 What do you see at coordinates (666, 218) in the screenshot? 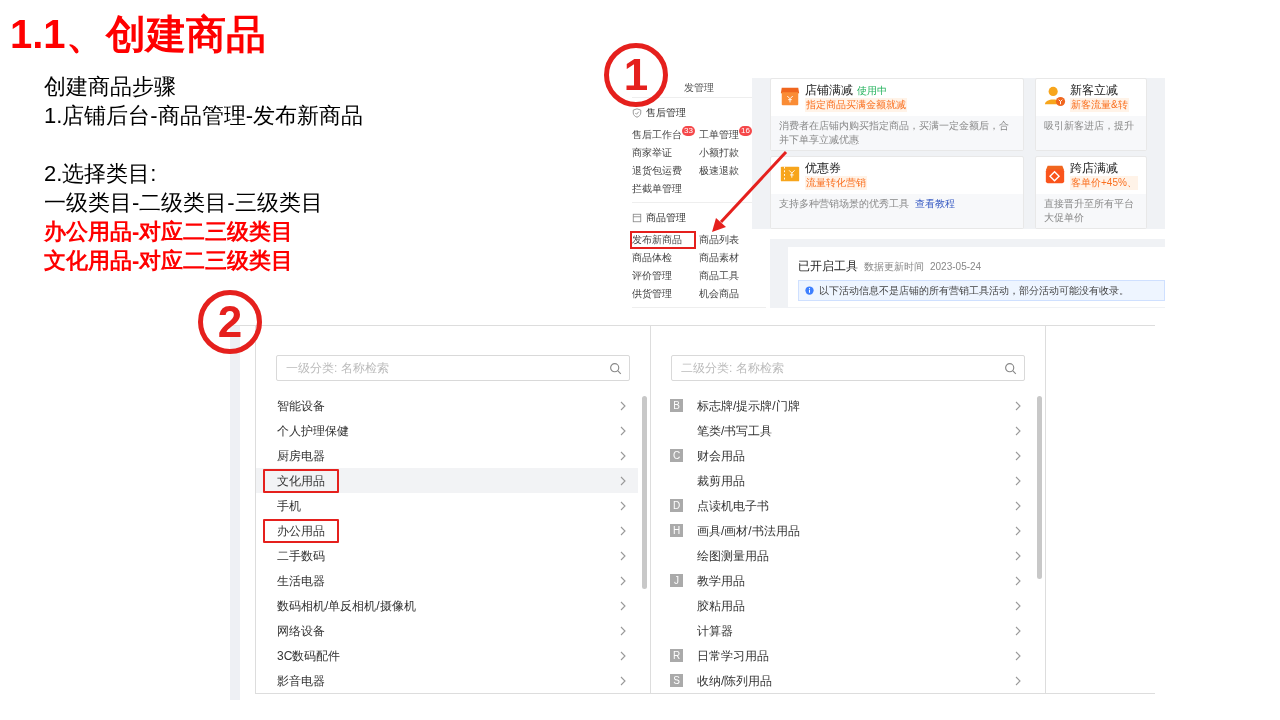
I see `section-title: 商品管理` at bounding box center [666, 218].